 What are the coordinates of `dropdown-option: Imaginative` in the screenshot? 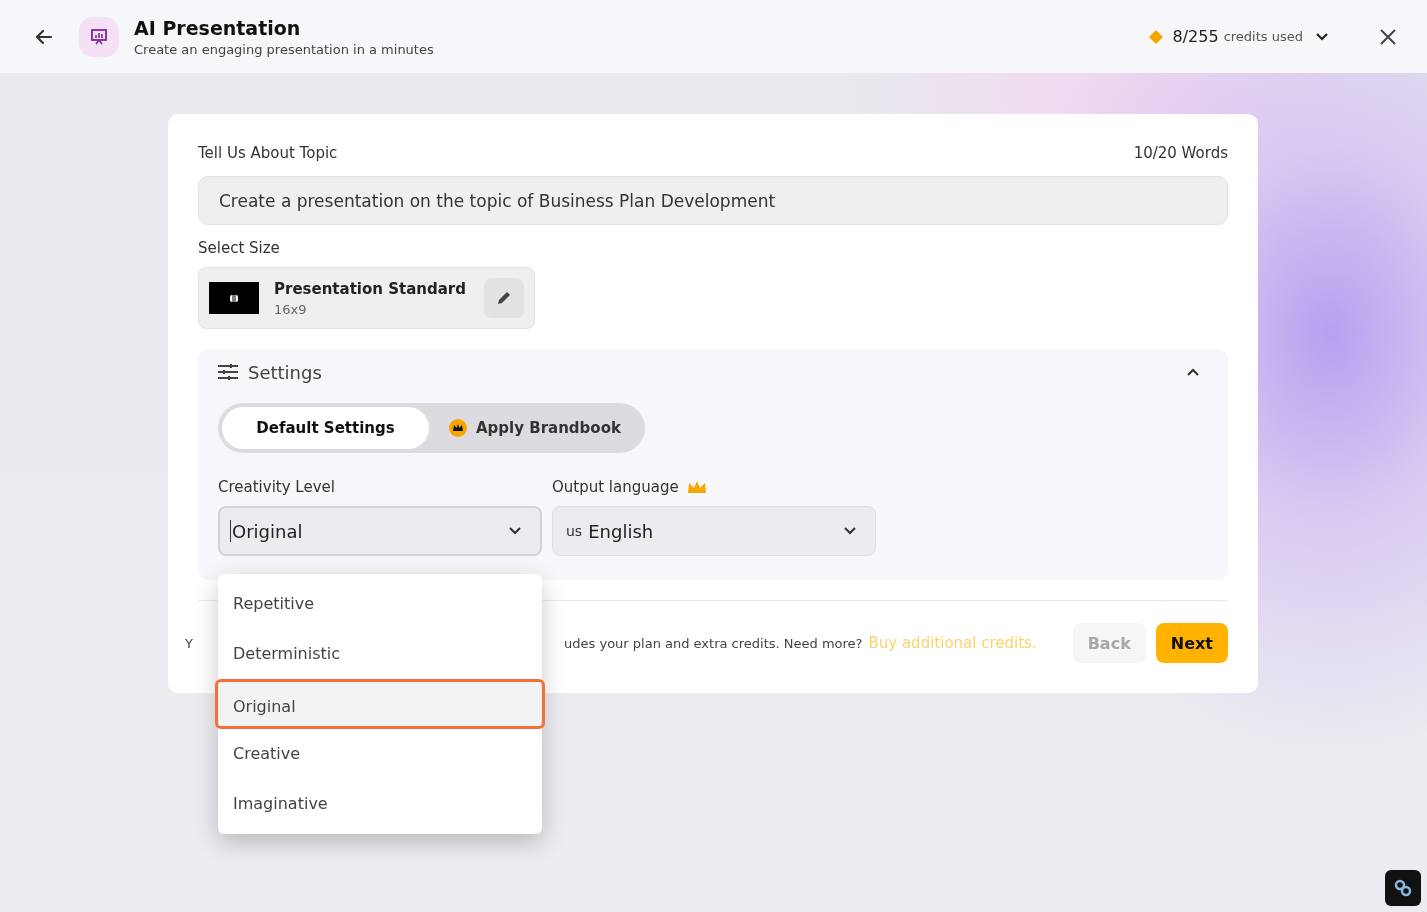 It's located at (380, 804).